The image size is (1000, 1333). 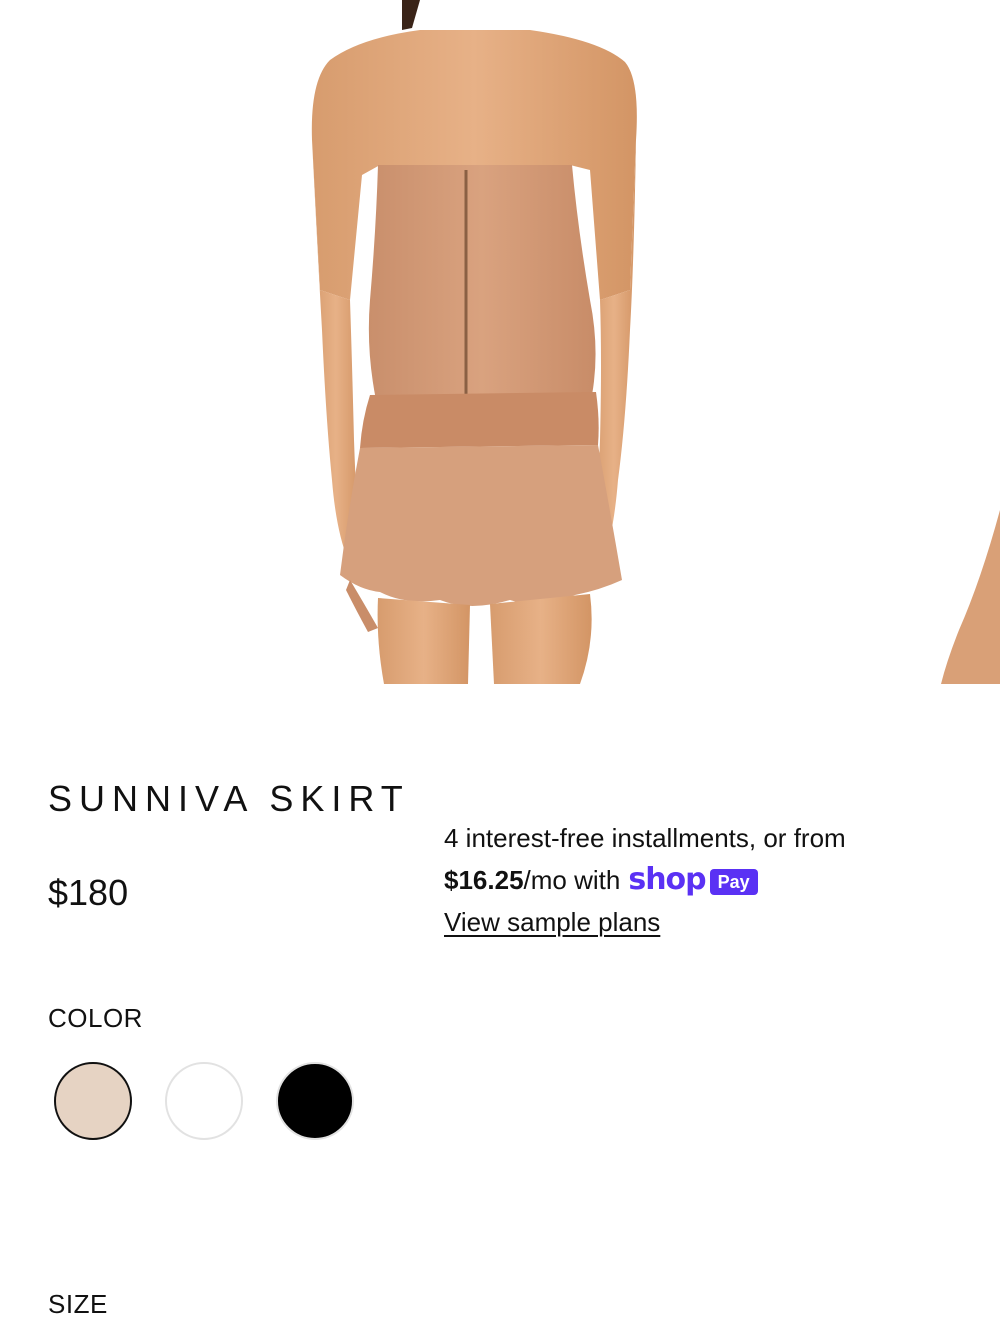 I want to click on color-swatch-black, so click(x=315, y=1101).